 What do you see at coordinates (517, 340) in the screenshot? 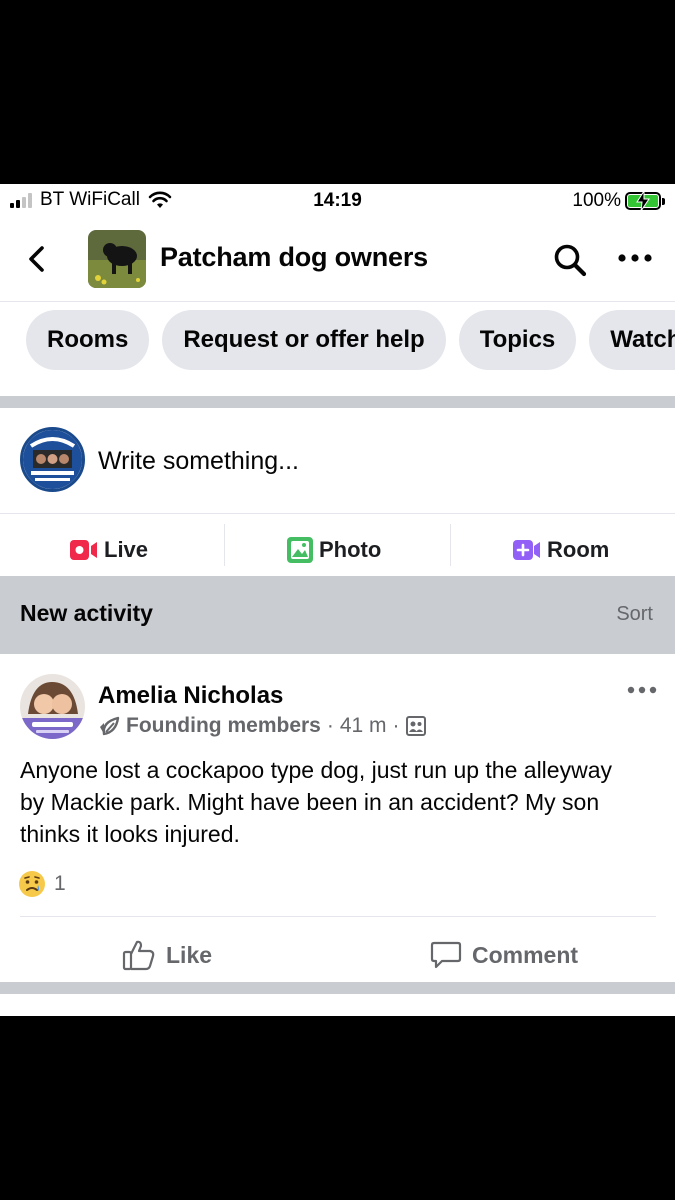
I see `chip-topics: Topics` at bounding box center [517, 340].